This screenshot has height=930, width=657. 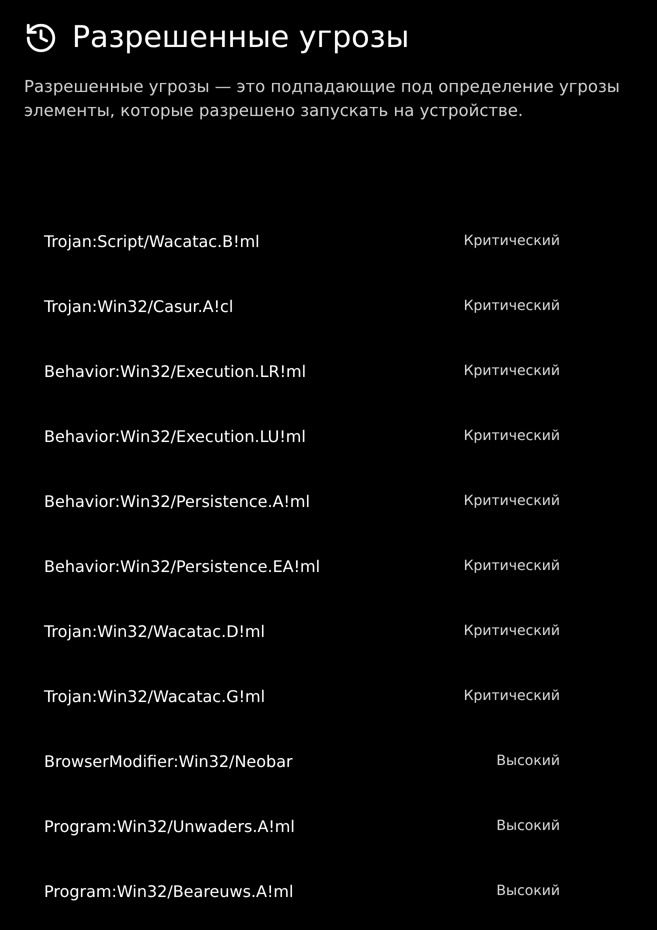 What do you see at coordinates (154, 631) in the screenshot?
I see `threat-name: Trojan:Win32/Wacatac.D!ml` at bounding box center [154, 631].